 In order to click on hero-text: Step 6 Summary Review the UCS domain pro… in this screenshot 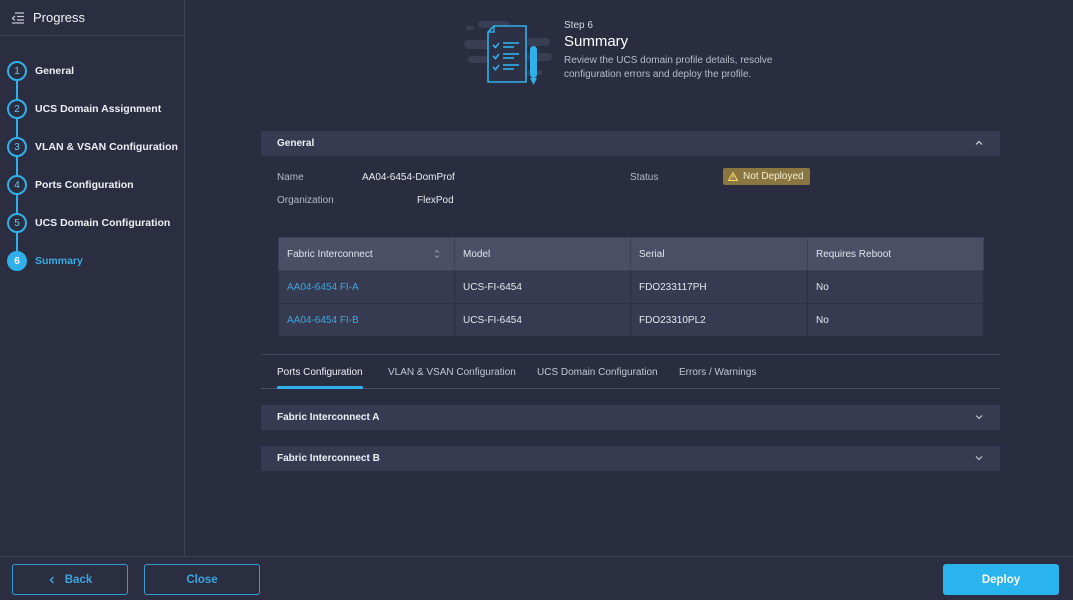, I will do `click(674, 51)`.